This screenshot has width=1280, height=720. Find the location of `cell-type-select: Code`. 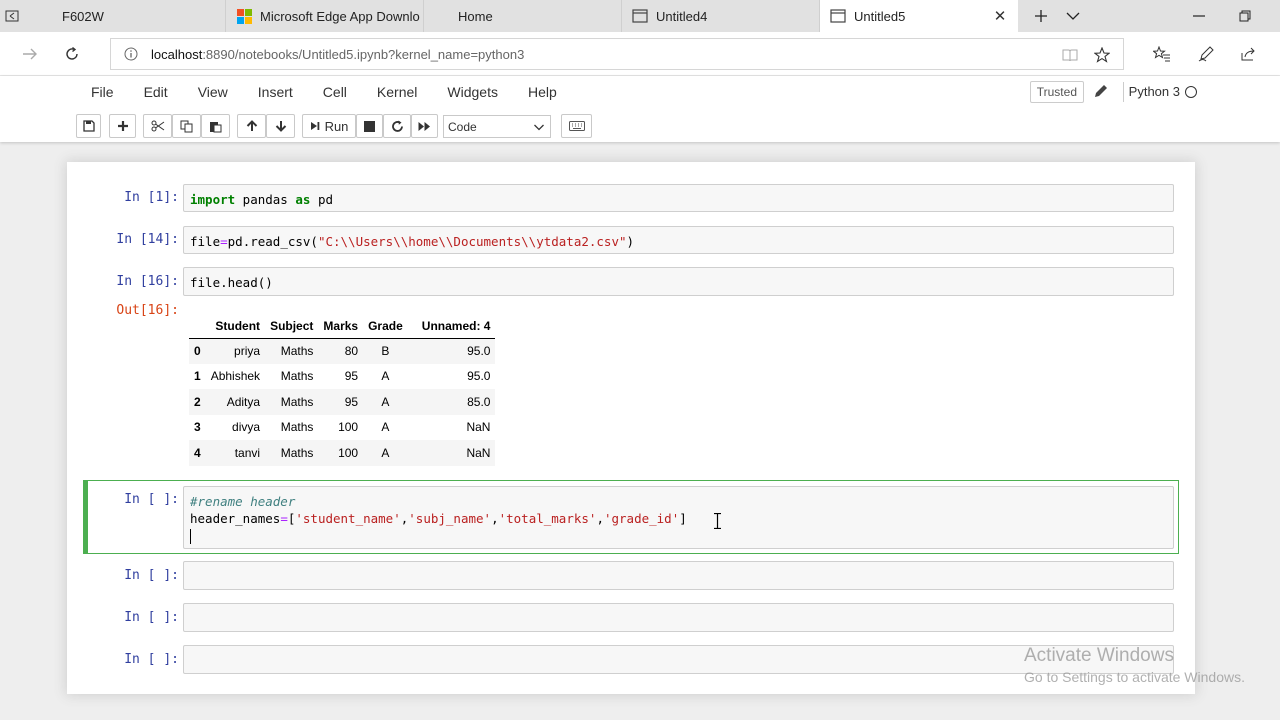

cell-type-select: Code is located at coordinates (497, 126).